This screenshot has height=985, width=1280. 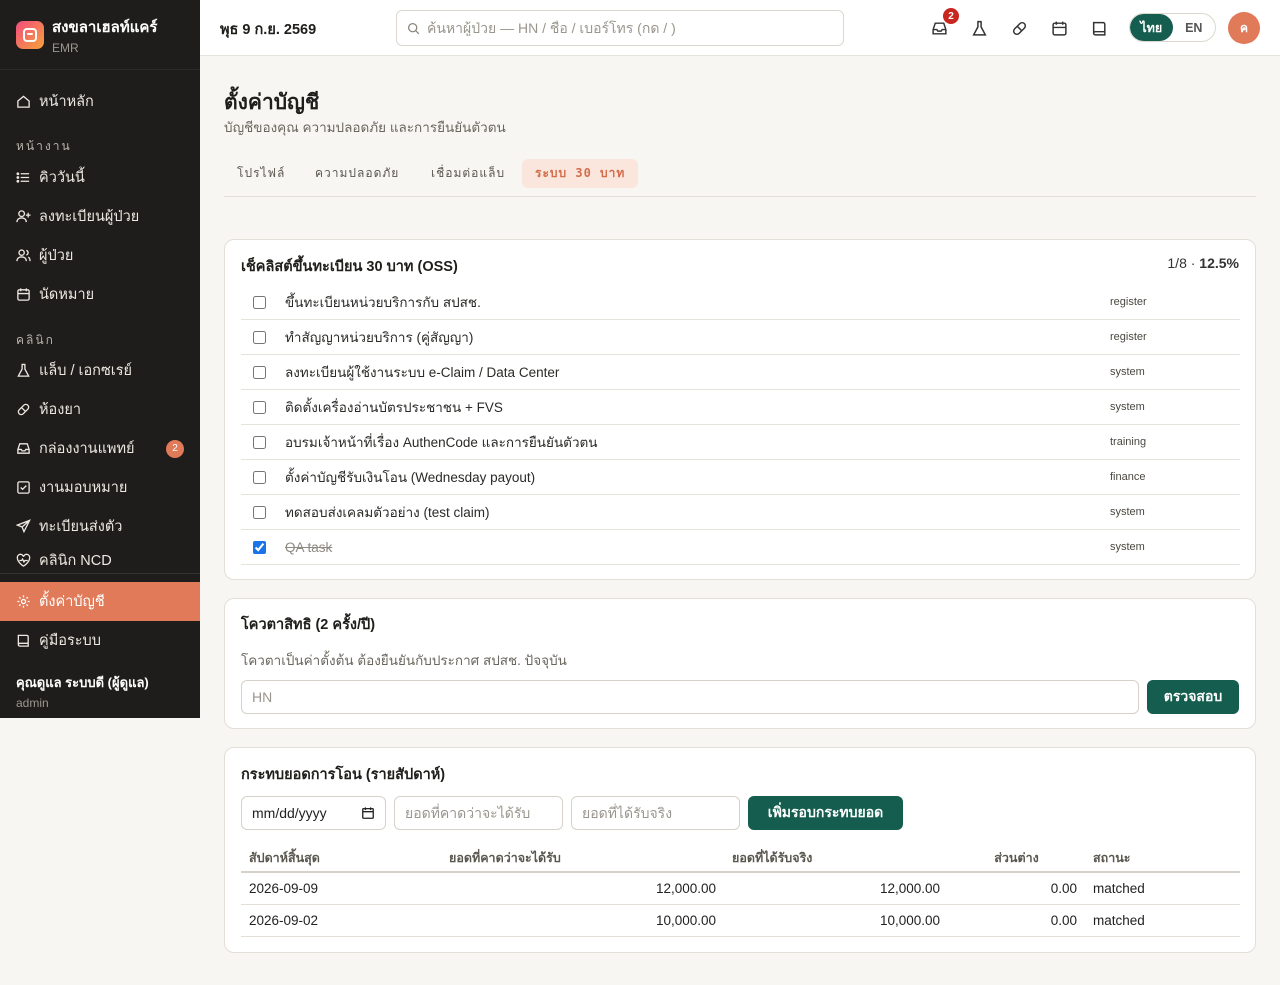 What do you see at coordinates (379, 337) in the screenshot?
I see `checklist-item-label: ทำสัญญาหน่วยบริการ (คู่สัญญา)` at bounding box center [379, 337].